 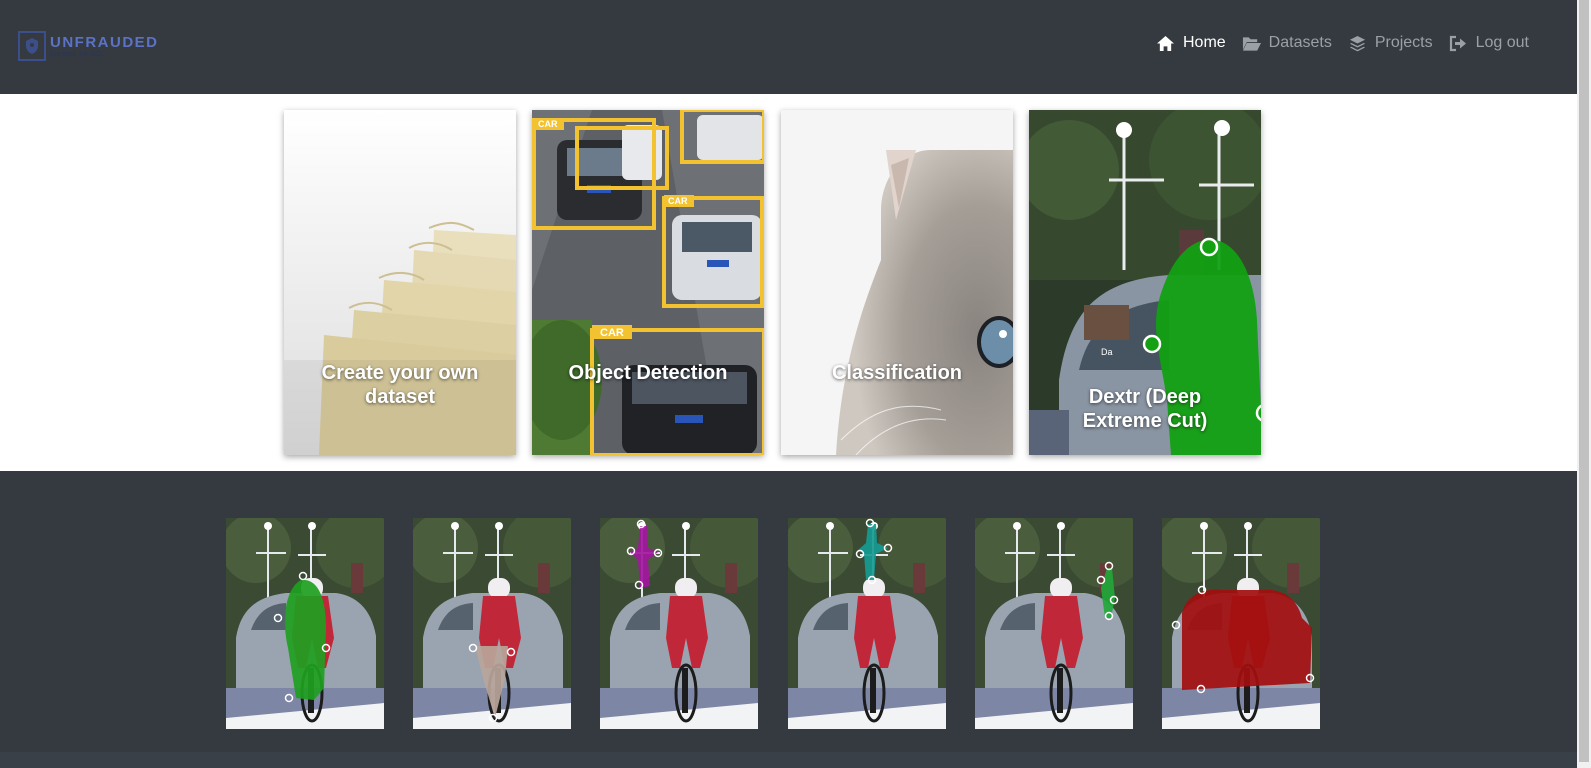 I want to click on card-classification: Classification, so click(x=897, y=282).